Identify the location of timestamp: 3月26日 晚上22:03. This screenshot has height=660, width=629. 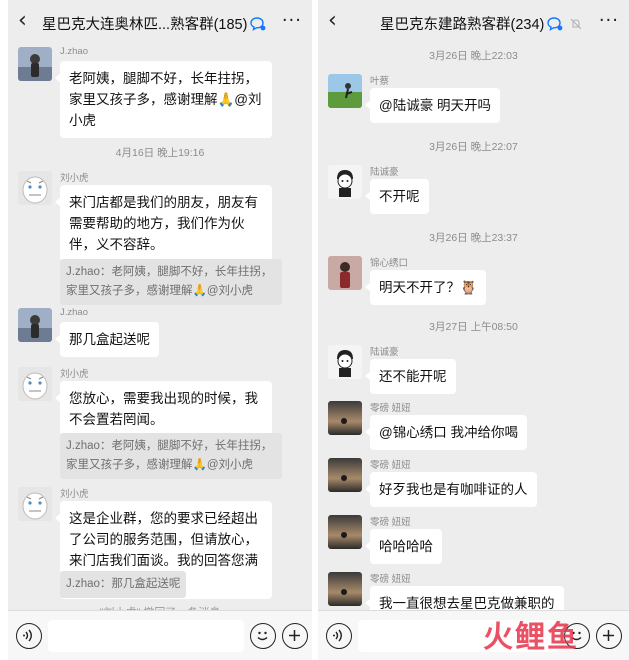
(473, 56).